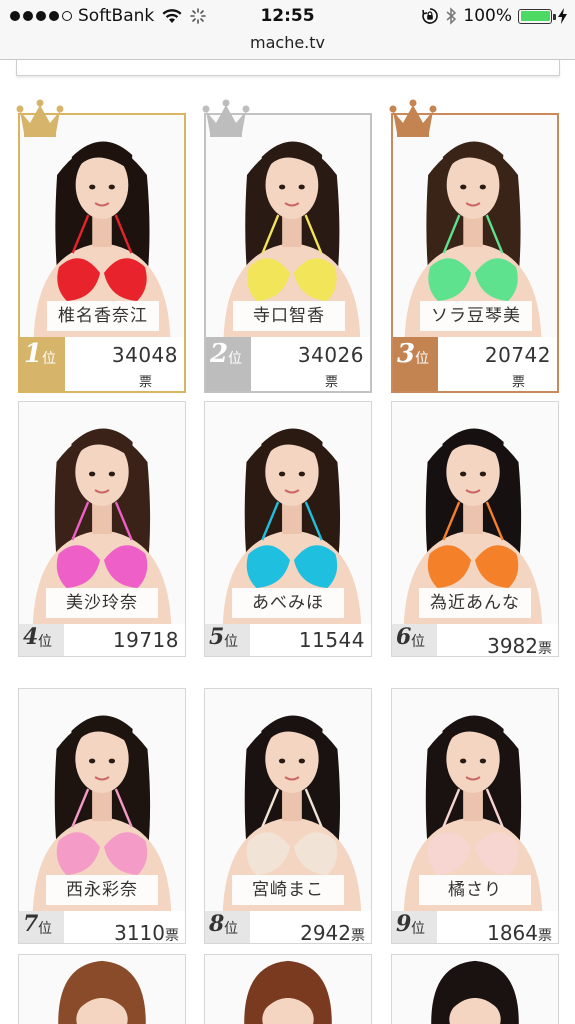 The image size is (575, 1024). I want to click on vote-count: 3982票, so click(519, 645).